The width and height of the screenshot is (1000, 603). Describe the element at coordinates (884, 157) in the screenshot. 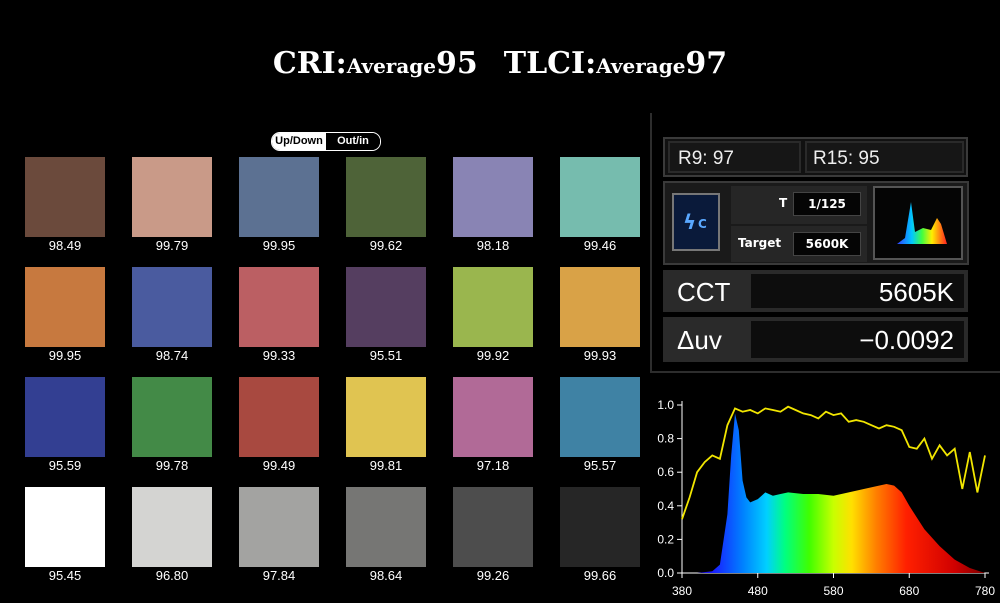

I see `r15-box: R15: 95` at that location.